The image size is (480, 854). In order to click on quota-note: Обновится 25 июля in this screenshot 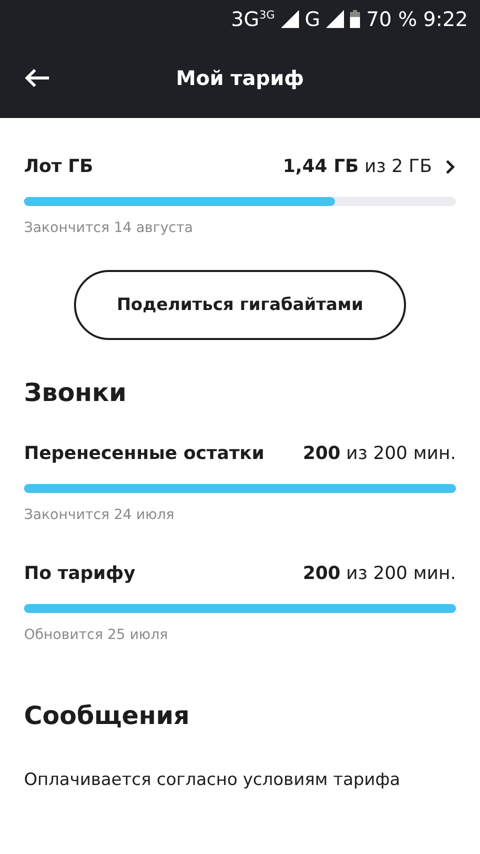, I will do `click(96, 635)`.